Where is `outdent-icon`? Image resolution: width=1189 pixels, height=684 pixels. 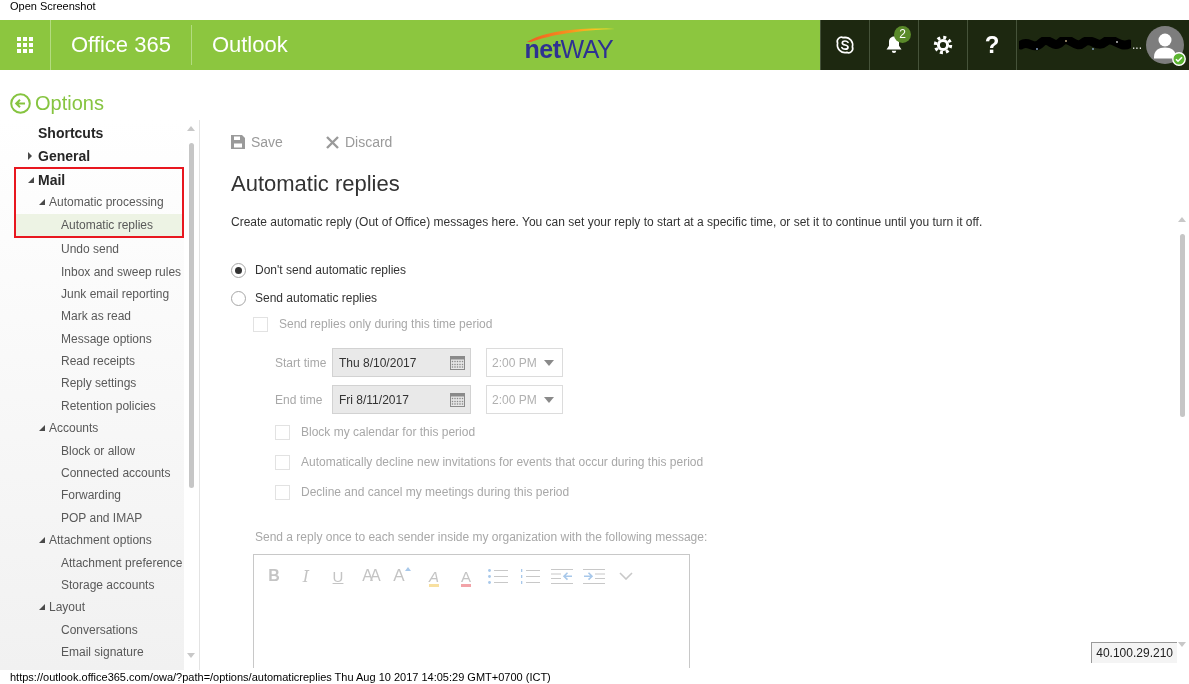 outdent-icon is located at coordinates (562, 576).